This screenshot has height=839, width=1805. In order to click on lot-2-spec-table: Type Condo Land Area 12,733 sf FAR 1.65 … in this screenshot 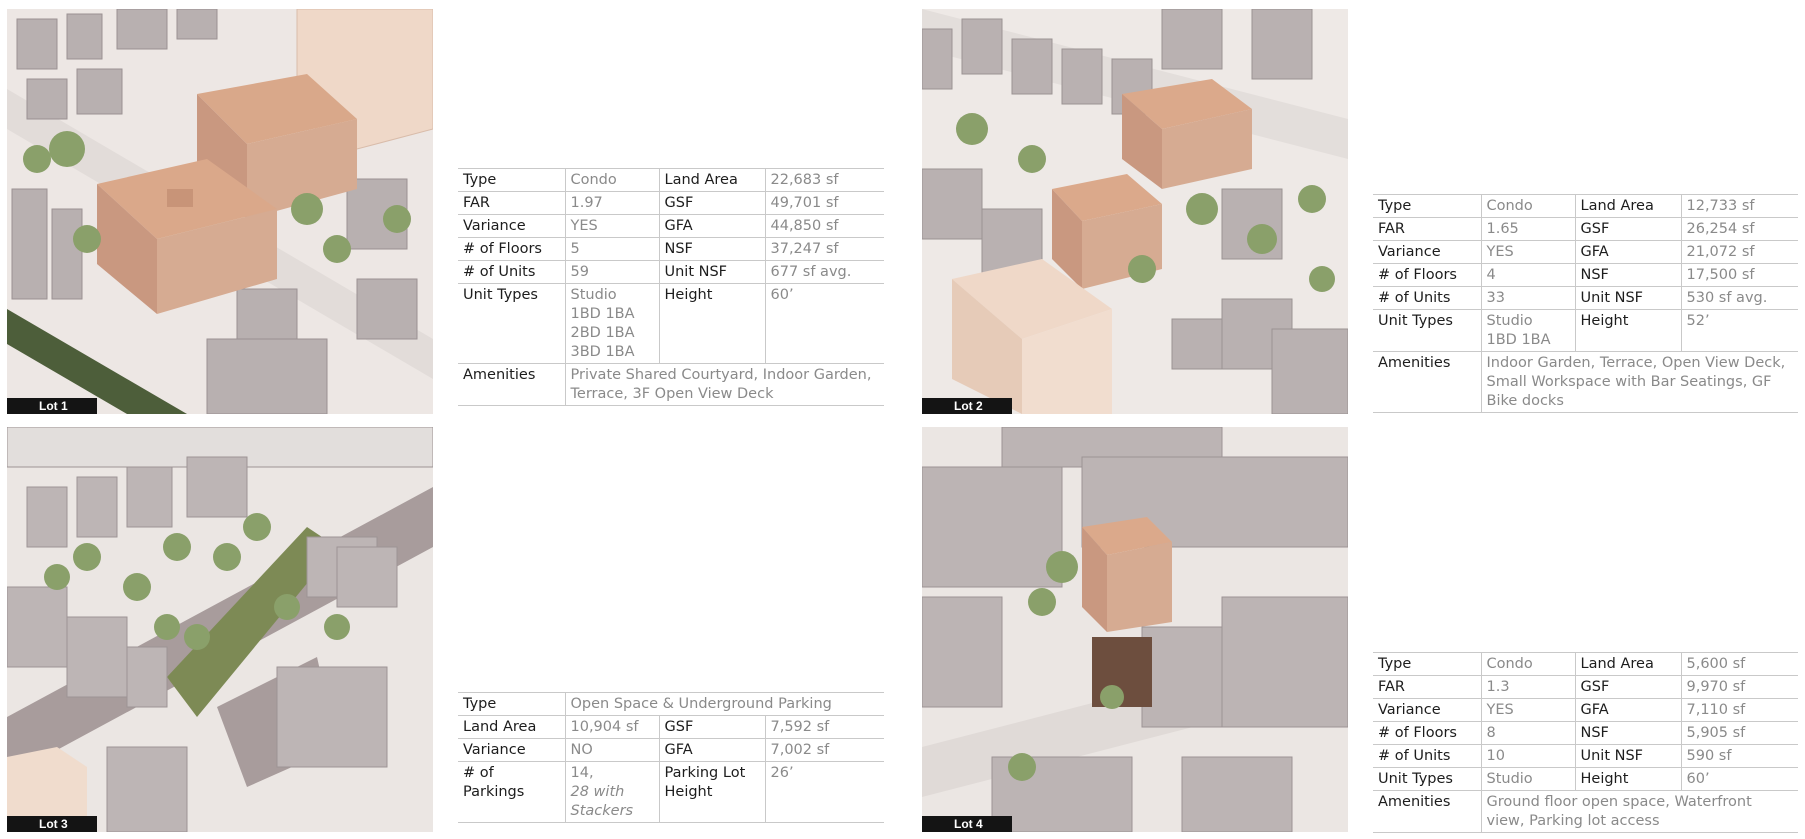, I will do `click(1585, 303)`.